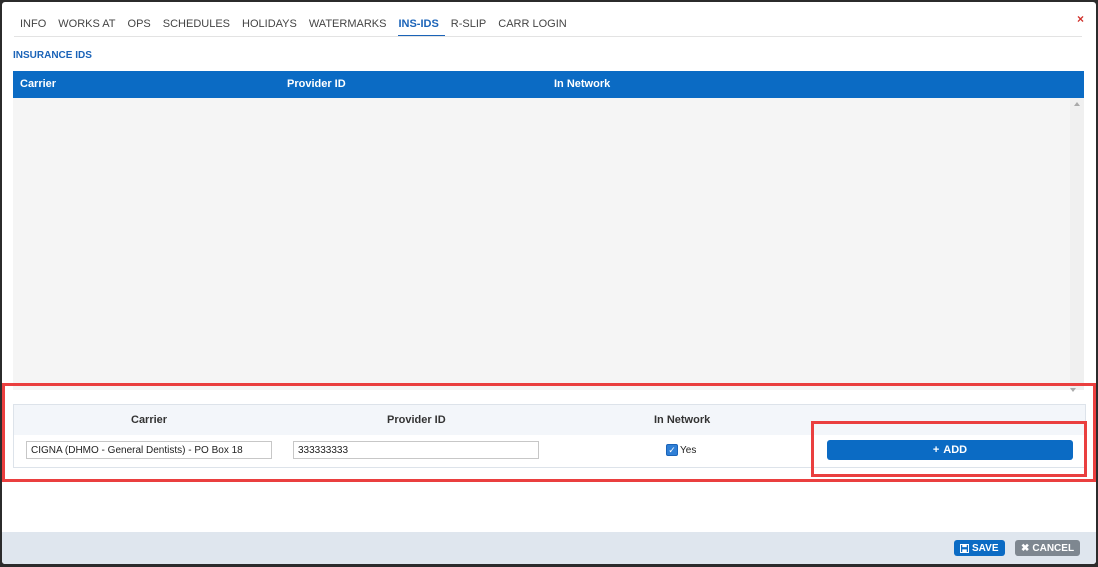 The width and height of the screenshot is (1098, 567). What do you see at coordinates (416, 420) in the screenshot?
I see `add-col-provider-id: Provider ID` at bounding box center [416, 420].